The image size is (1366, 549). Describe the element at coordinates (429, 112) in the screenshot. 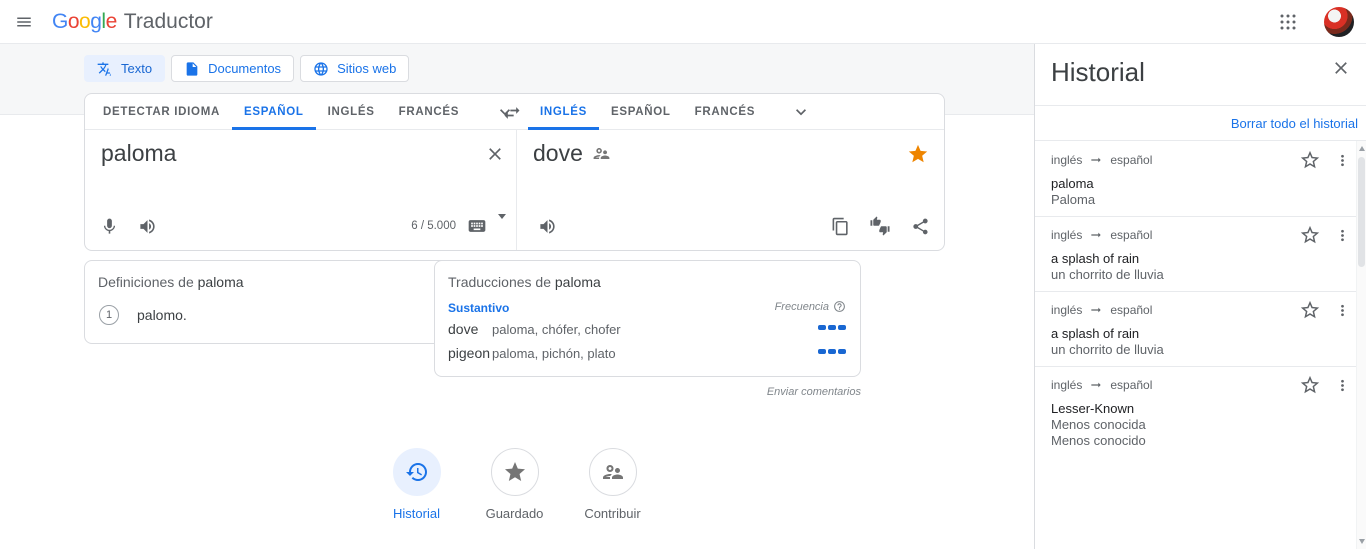

I see `source-tab-french: FRANCÉS` at that location.